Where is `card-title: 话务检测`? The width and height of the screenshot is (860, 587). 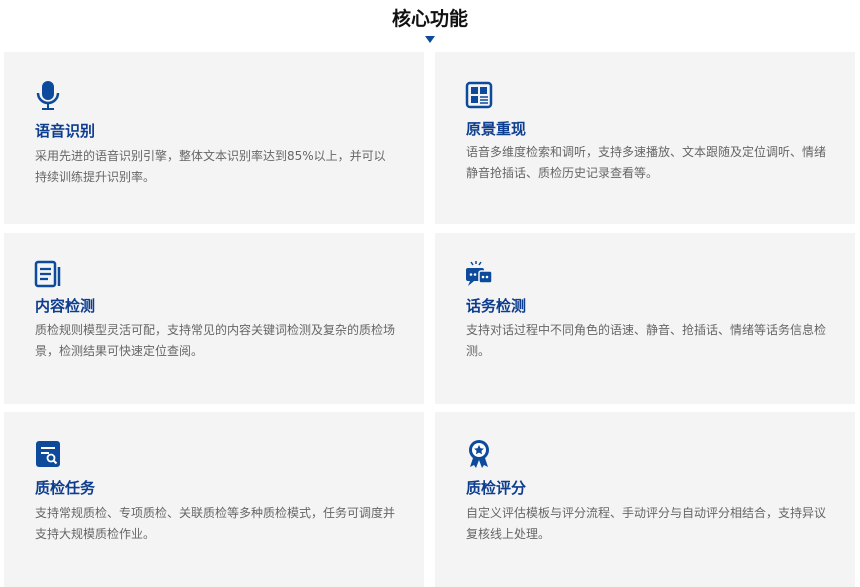 card-title: 话务检测 is located at coordinates (496, 306).